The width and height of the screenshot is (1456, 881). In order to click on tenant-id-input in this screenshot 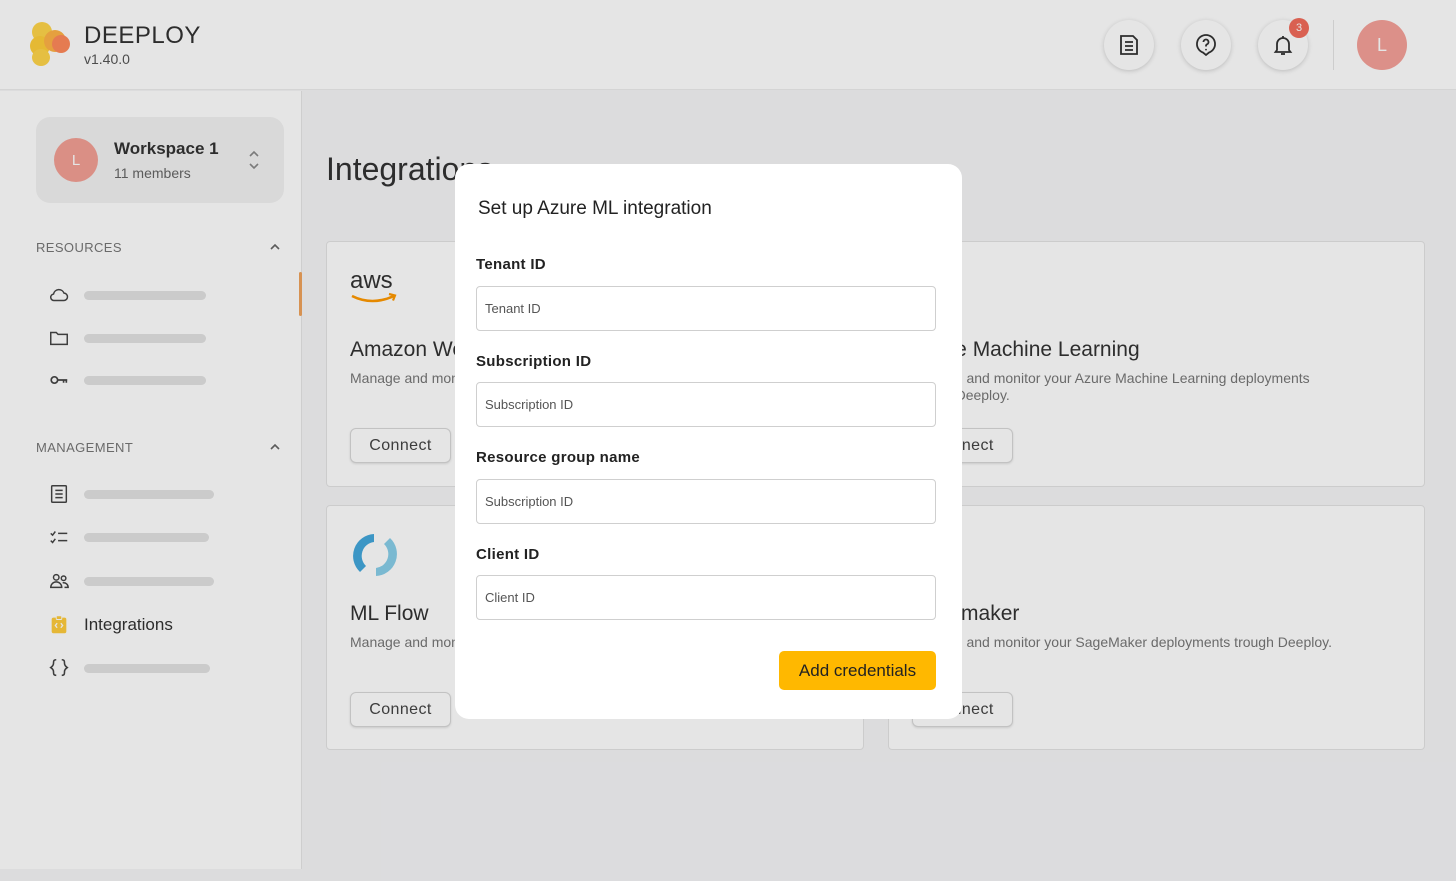, I will do `click(706, 308)`.